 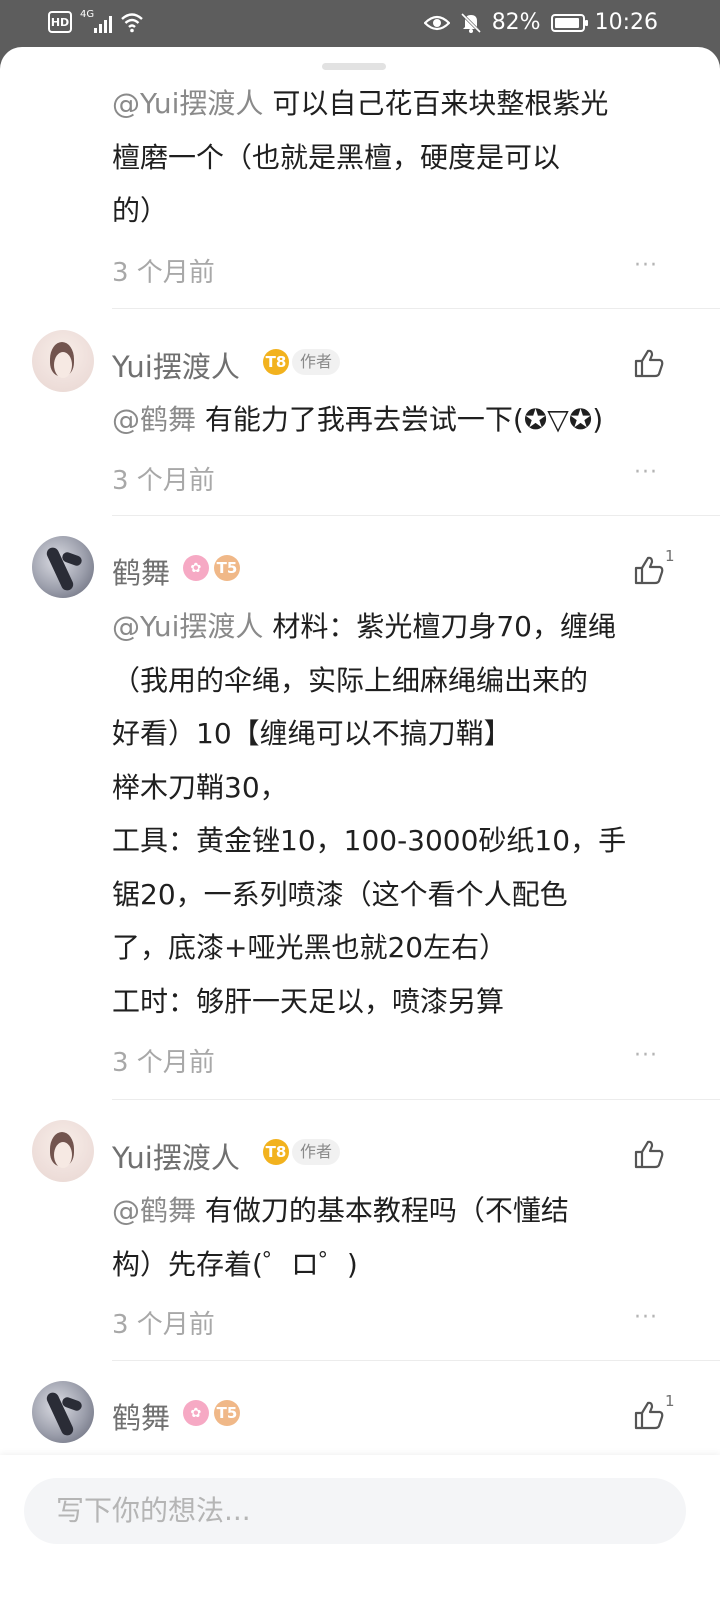 I want to click on reply-text: @Yui摆渡人 可以自己花百来块整根紫光 檀磨一个（也就是黑檀，硬度是可以 的）, so click(x=397, y=157).